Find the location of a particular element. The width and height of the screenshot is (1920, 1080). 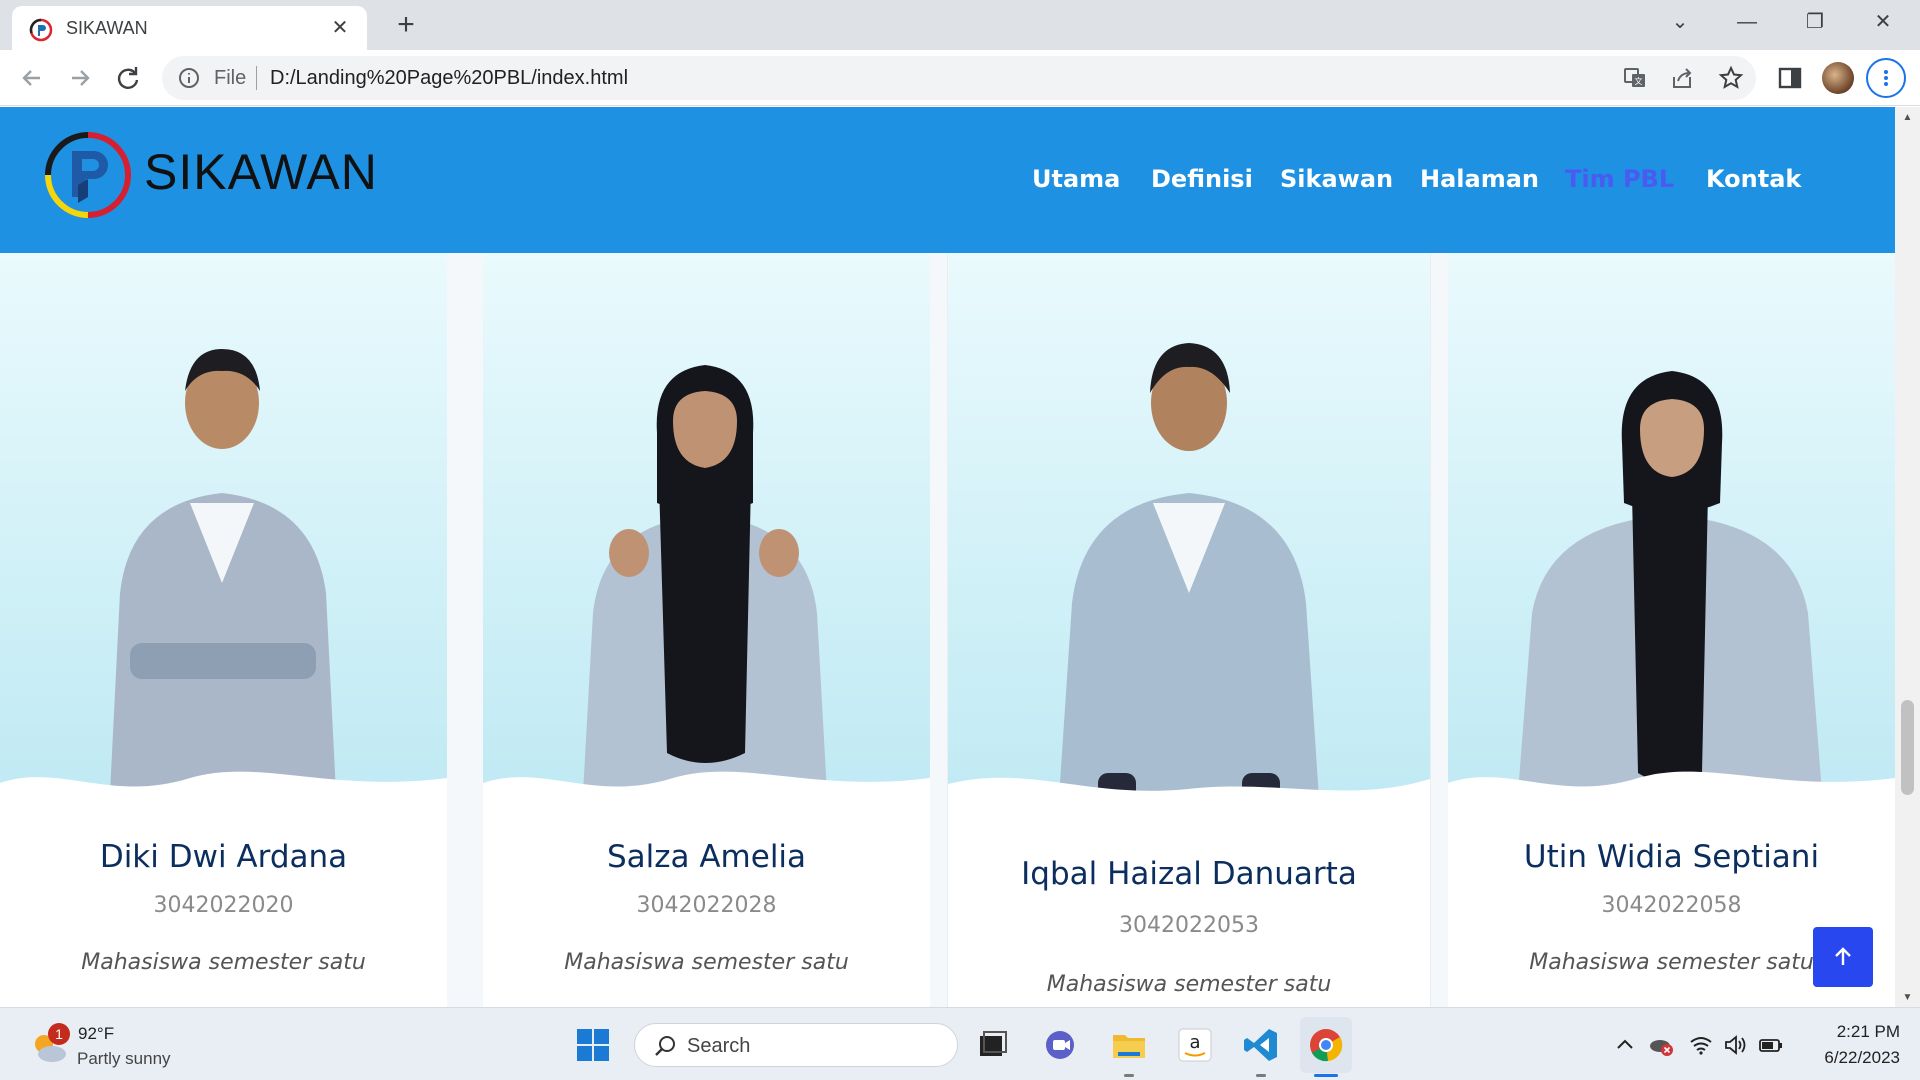

member-nim: 3042022020 is located at coordinates (223, 905).